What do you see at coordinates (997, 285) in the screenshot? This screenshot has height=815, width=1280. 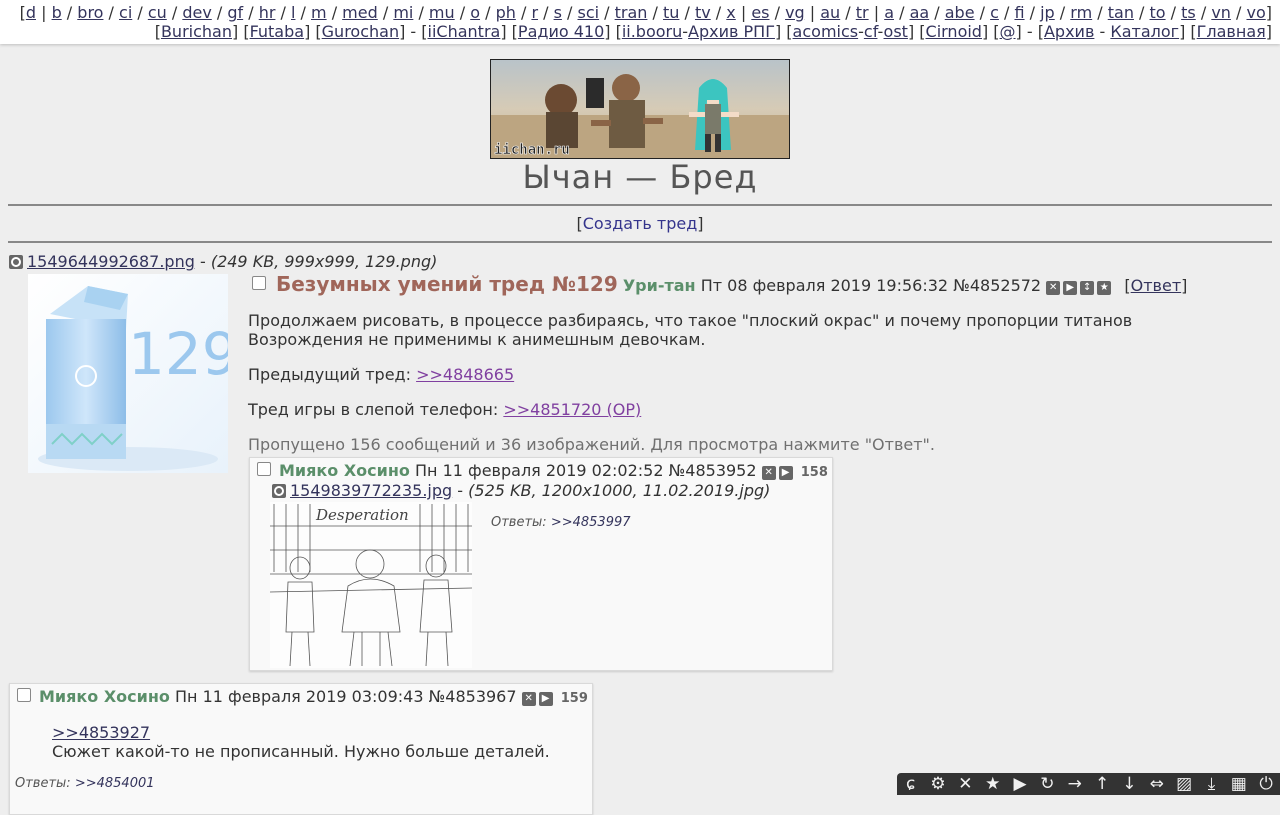 I see `post-number: №4852572` at bounding box center [997, 285].